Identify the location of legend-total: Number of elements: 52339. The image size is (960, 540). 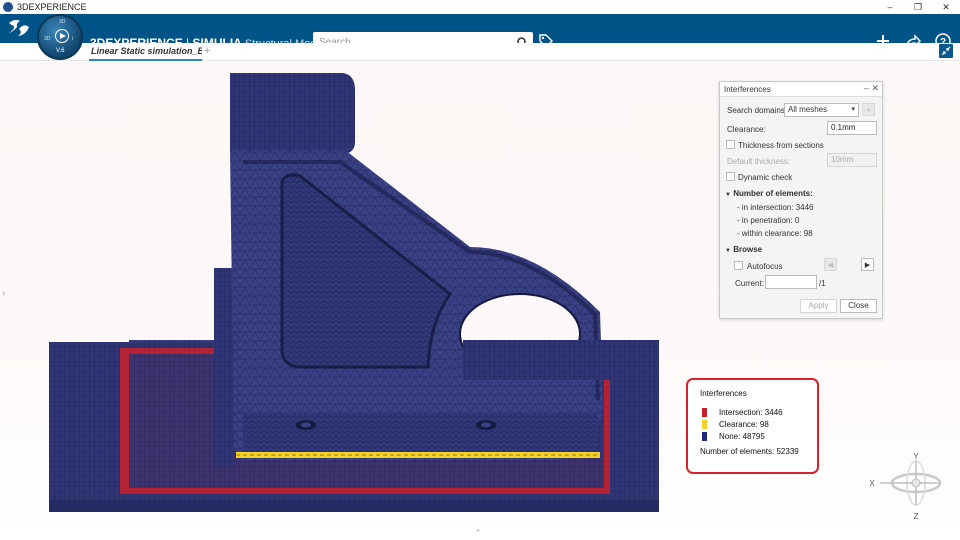
(749, 451).